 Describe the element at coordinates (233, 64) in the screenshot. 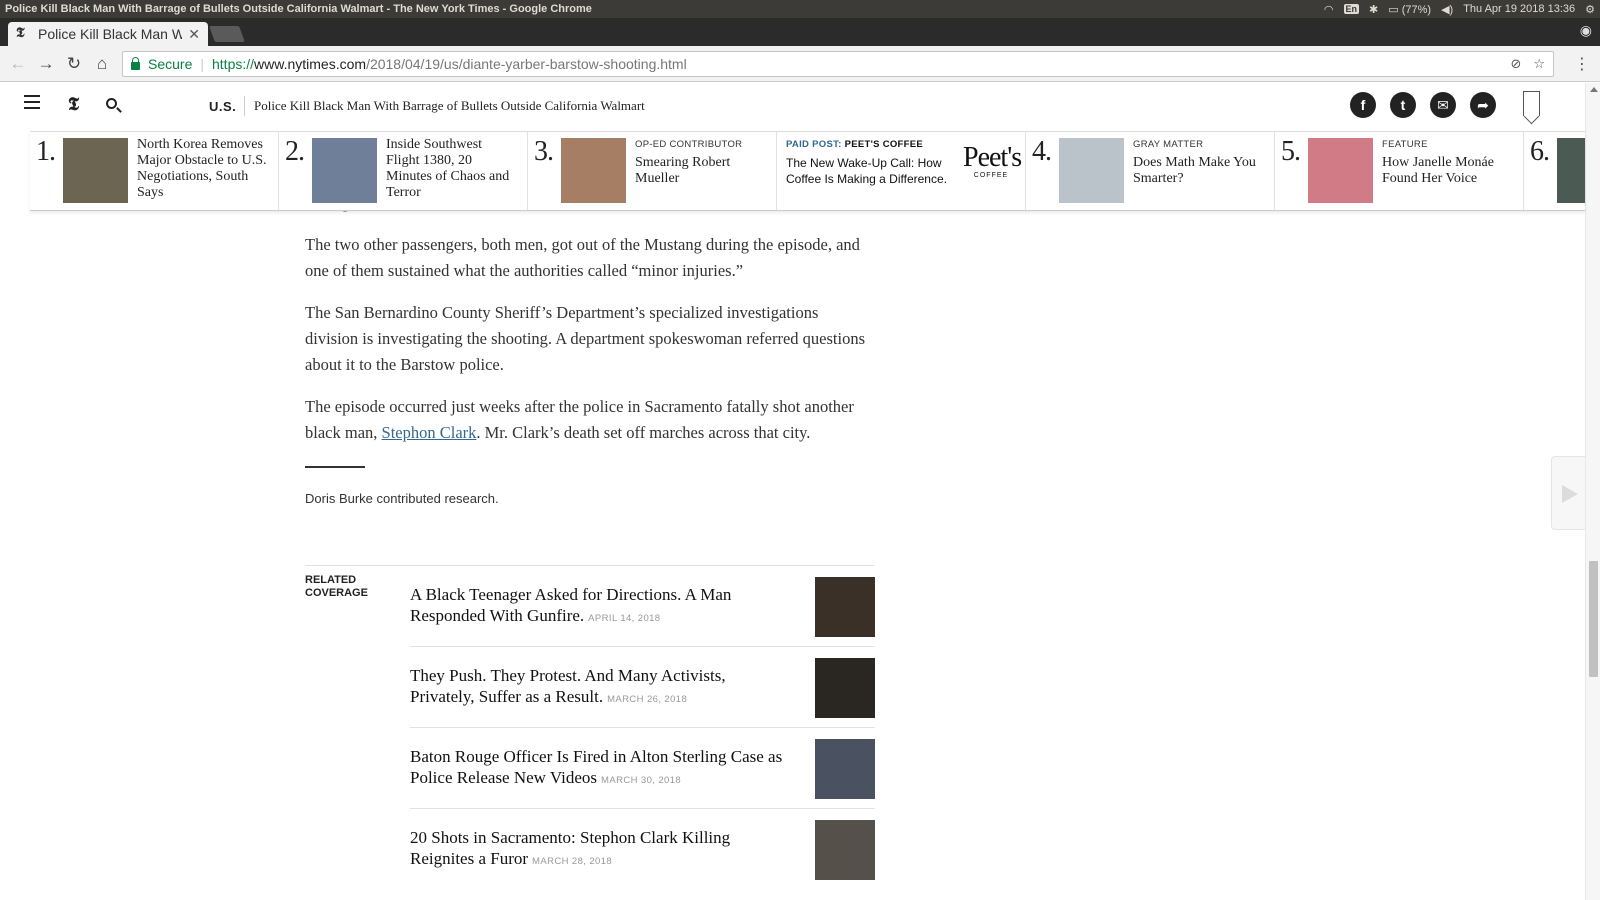

I see `url-scheme: https://` at that location.